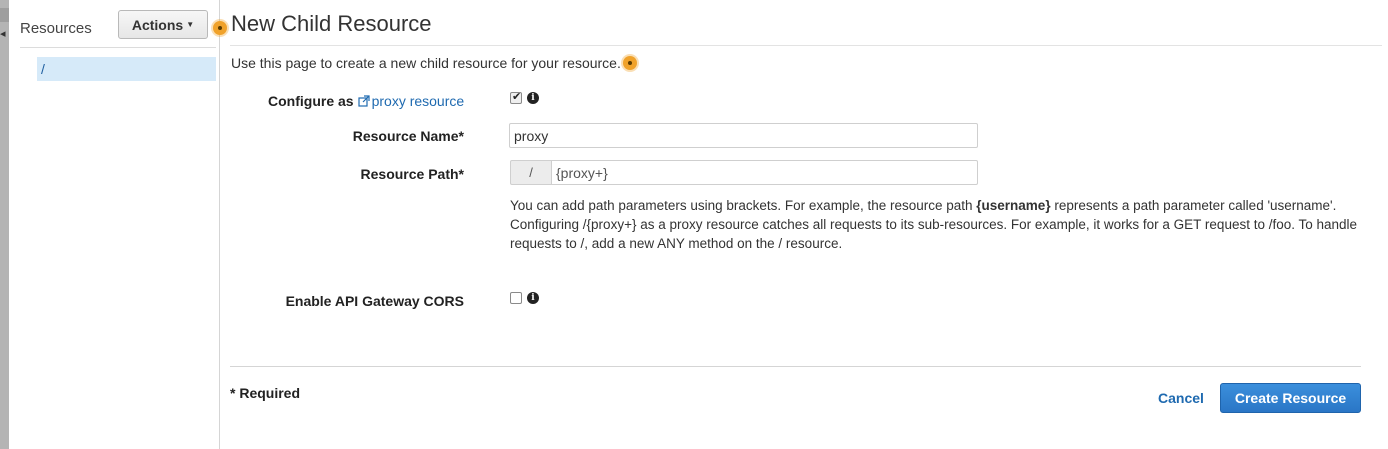 This screenshot has width=1388, height=449. Describe the element at coordinates (795, 366) in the screenshot. I see `footer-divider` at that location.